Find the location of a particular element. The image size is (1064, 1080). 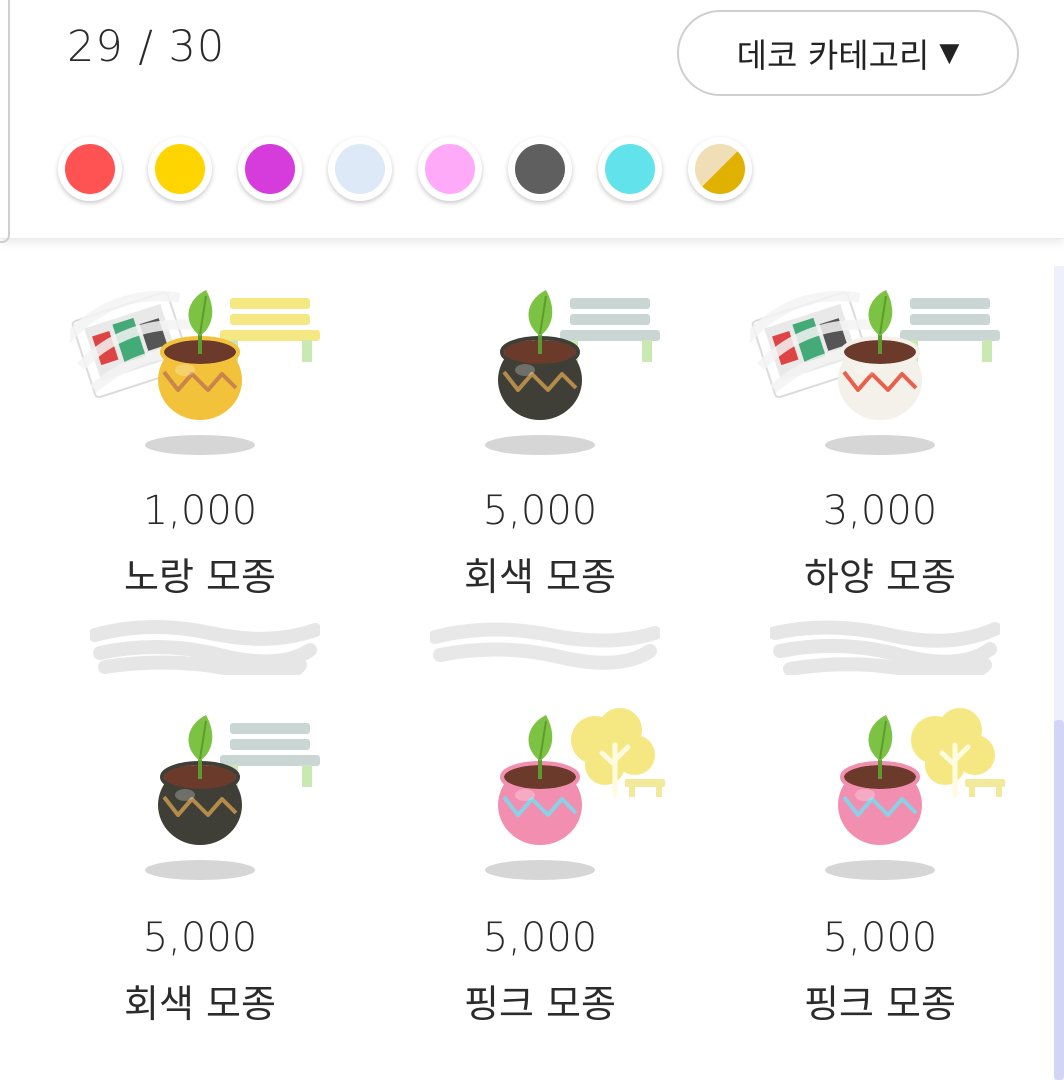

shop-item: 3,000 하양 모종 is located at coordinates (880, 482).